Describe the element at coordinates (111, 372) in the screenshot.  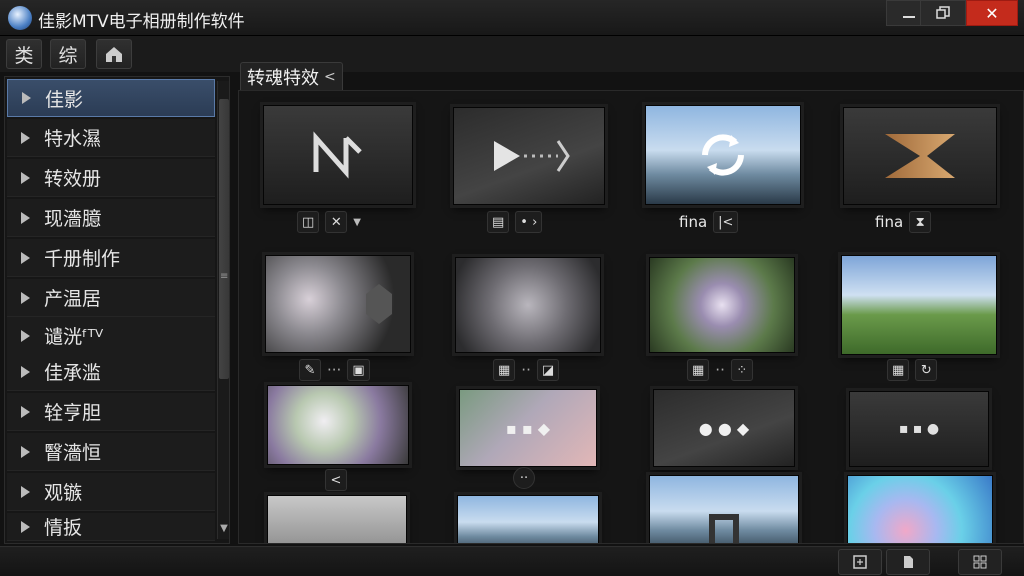
I see `sidebar-item: 佳承滥` at that location.